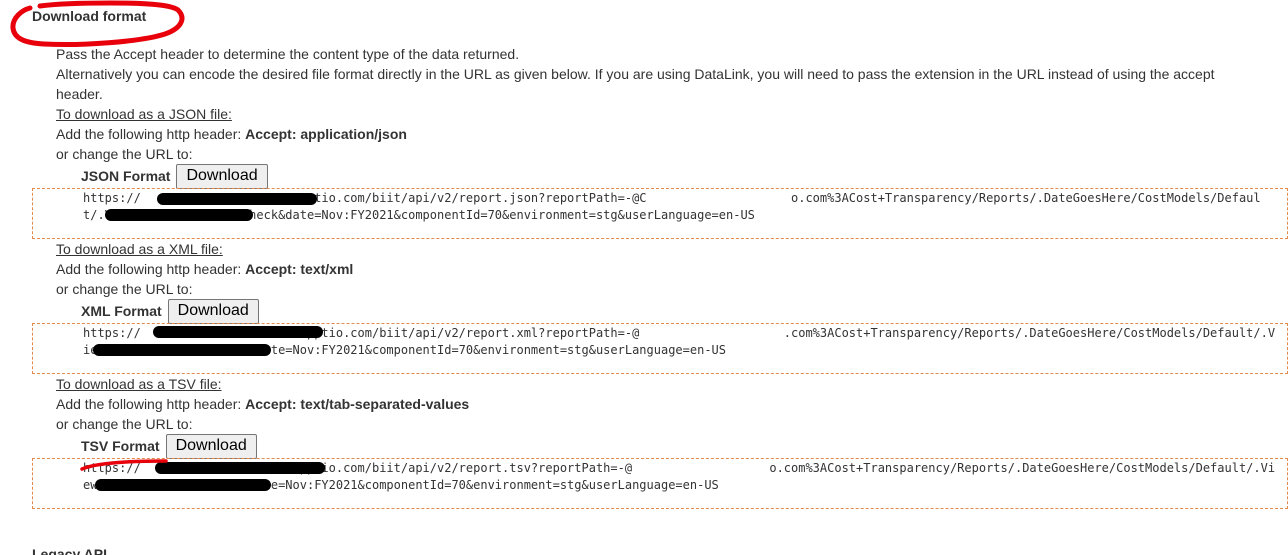  Describe the element at coordinates (69, 550) in the screenshot. I see `legacy-api-heading: Legacy API` at that location.